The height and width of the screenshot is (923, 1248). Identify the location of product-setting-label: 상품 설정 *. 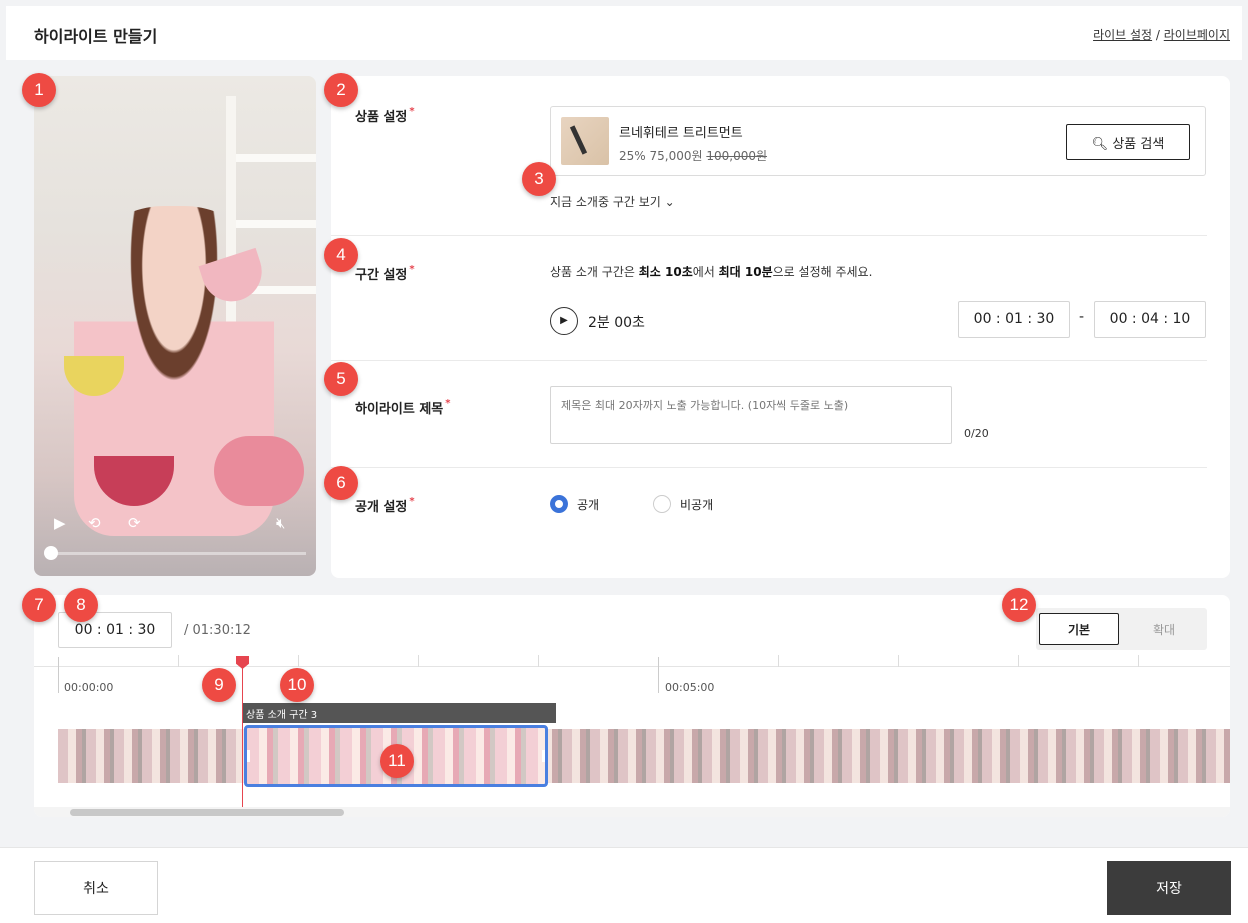
(385, 115).